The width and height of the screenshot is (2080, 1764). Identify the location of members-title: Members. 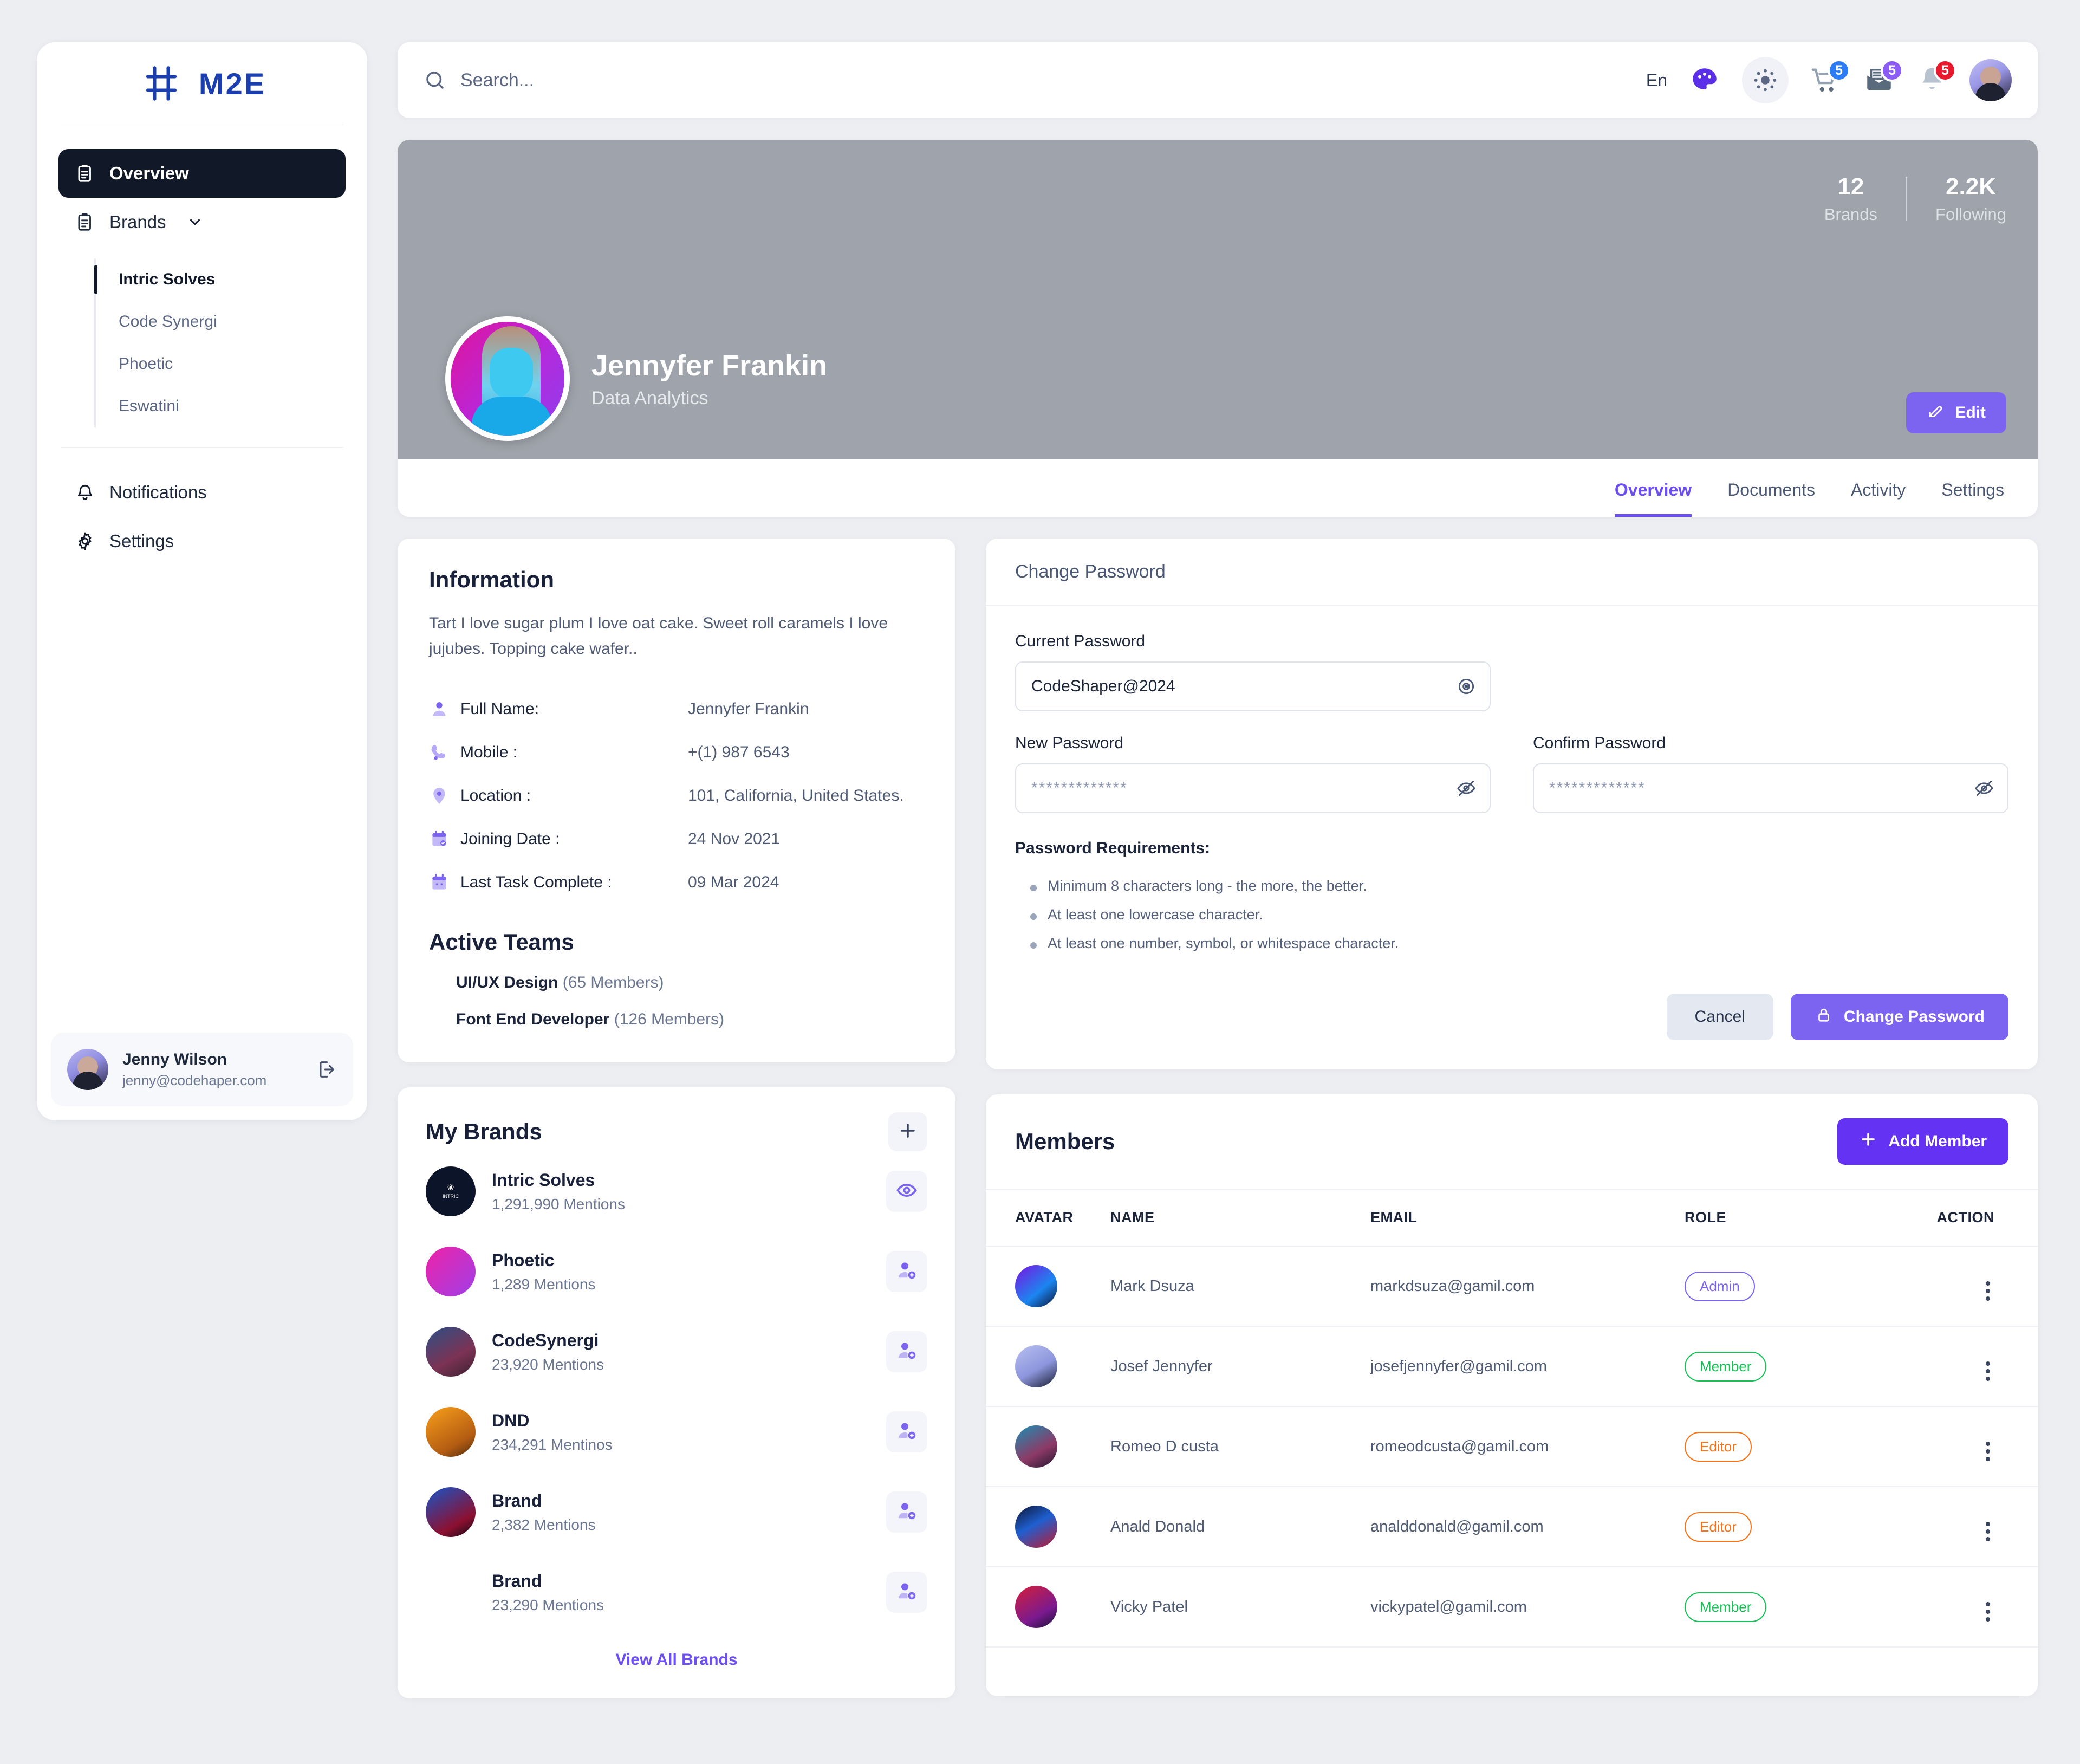
(1065, 1141).